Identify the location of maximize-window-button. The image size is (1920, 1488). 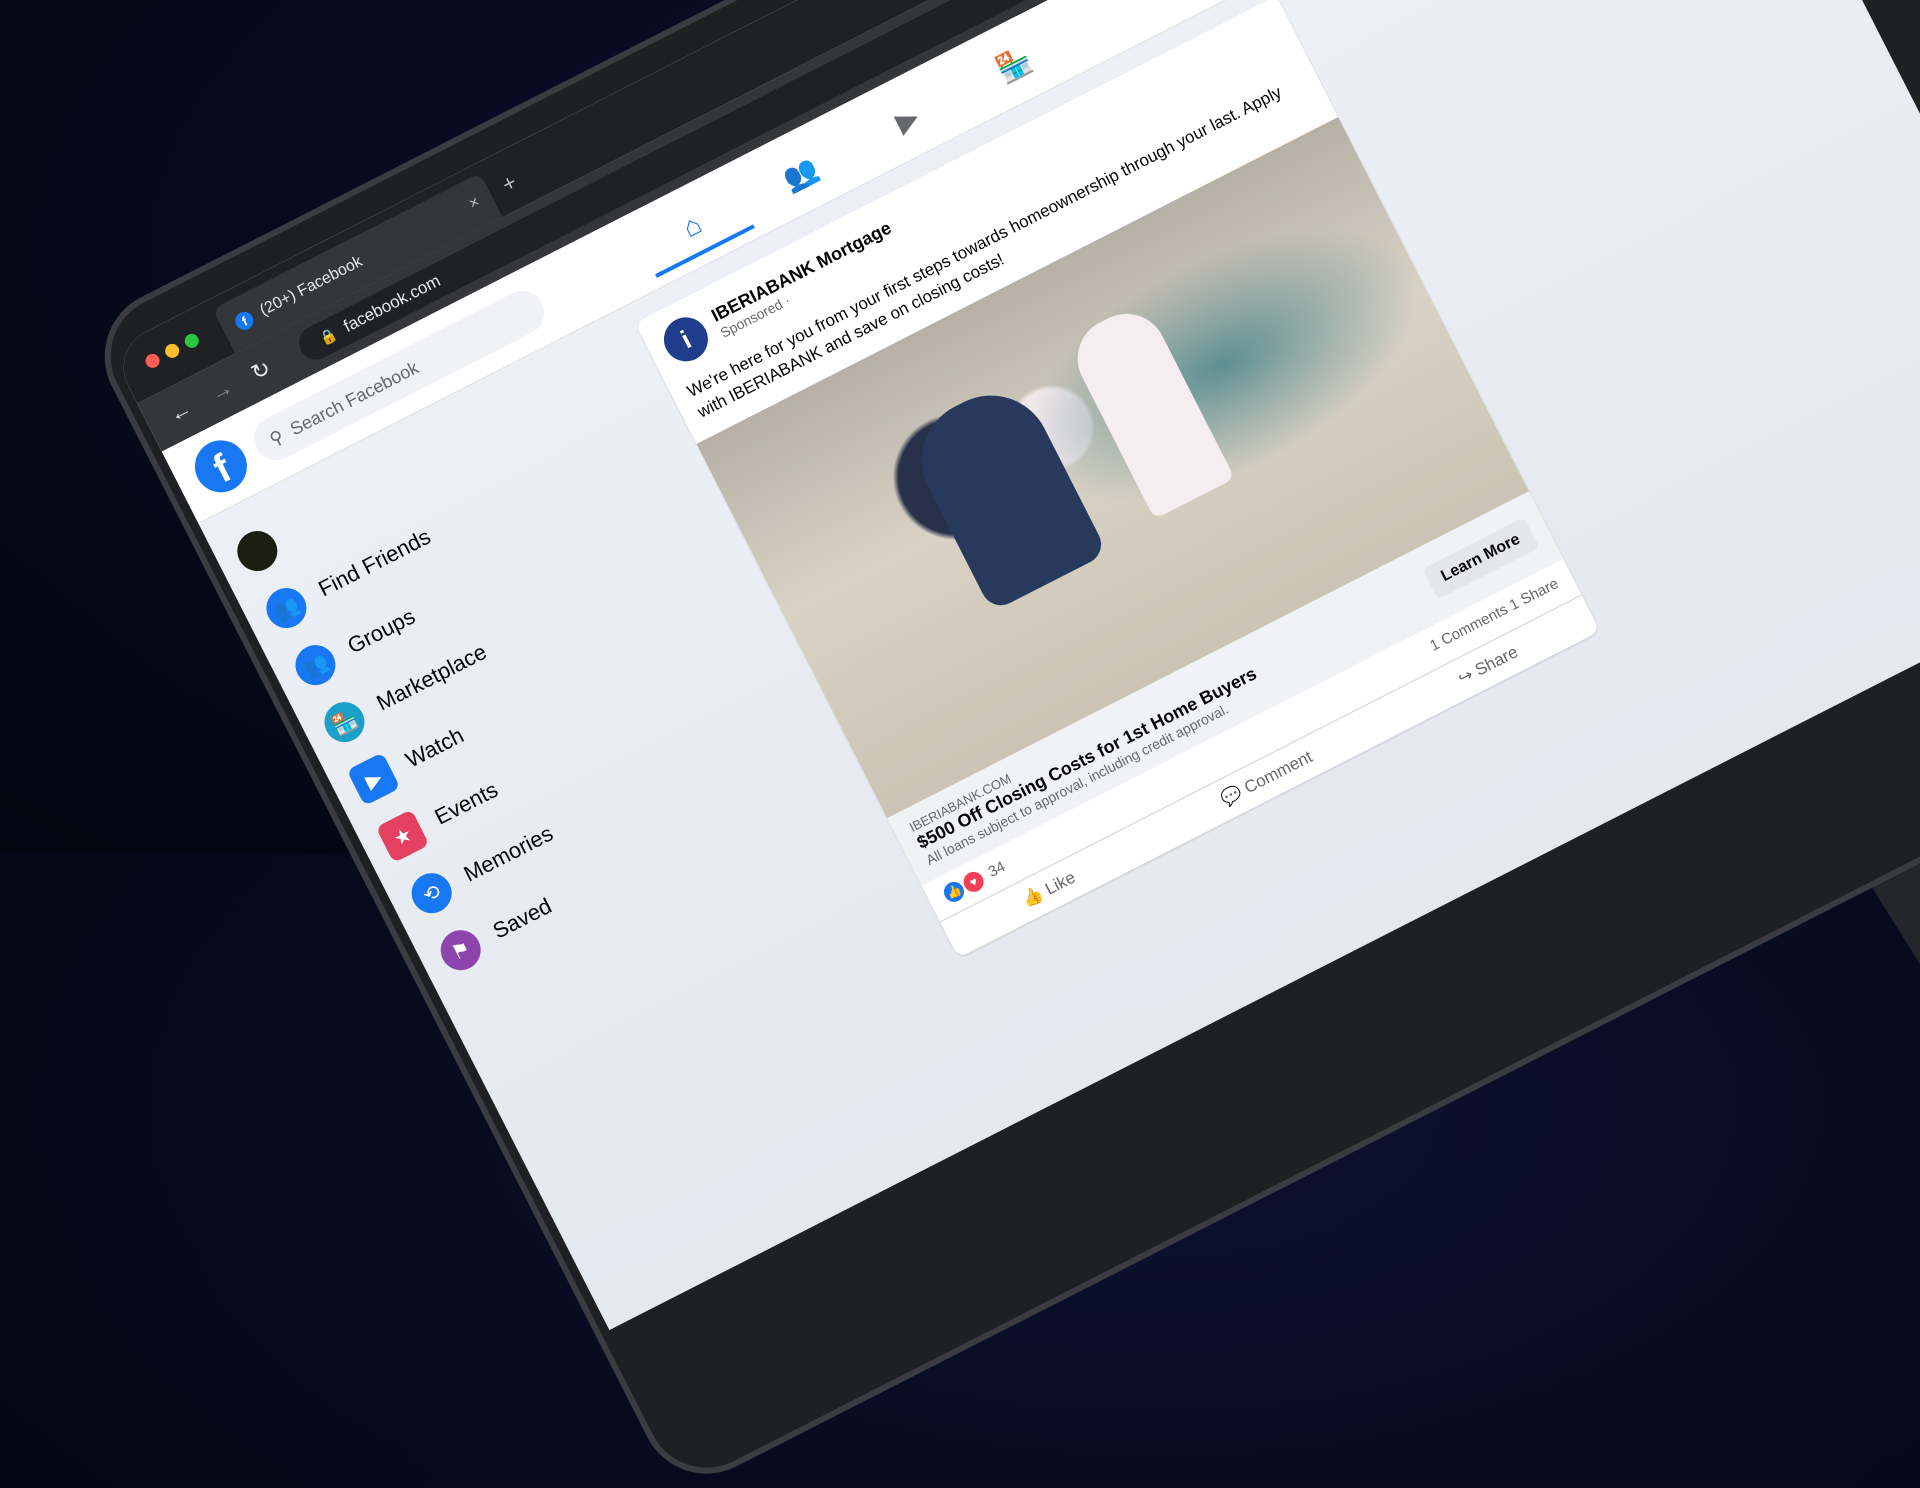
(192, 341).